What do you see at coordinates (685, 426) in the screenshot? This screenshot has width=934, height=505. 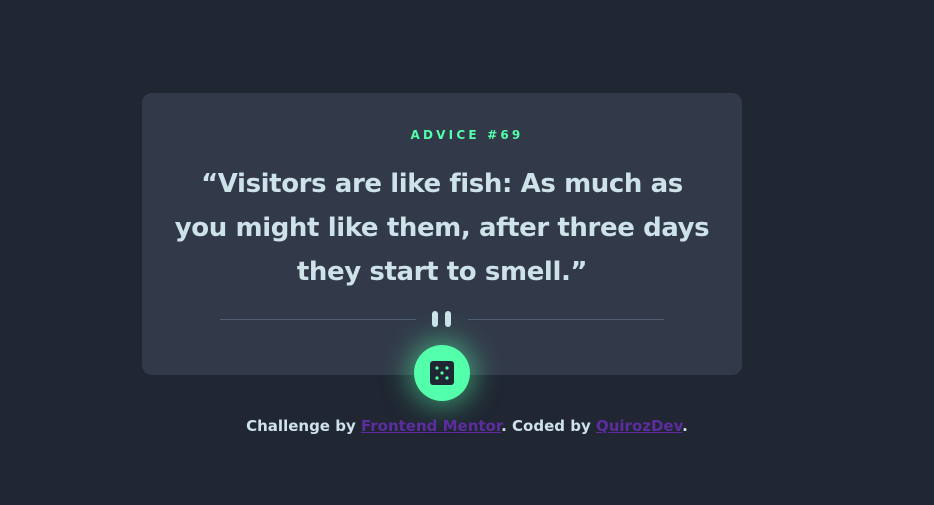 I see `attribution-suffix: .` at bounding box center [685, 426].